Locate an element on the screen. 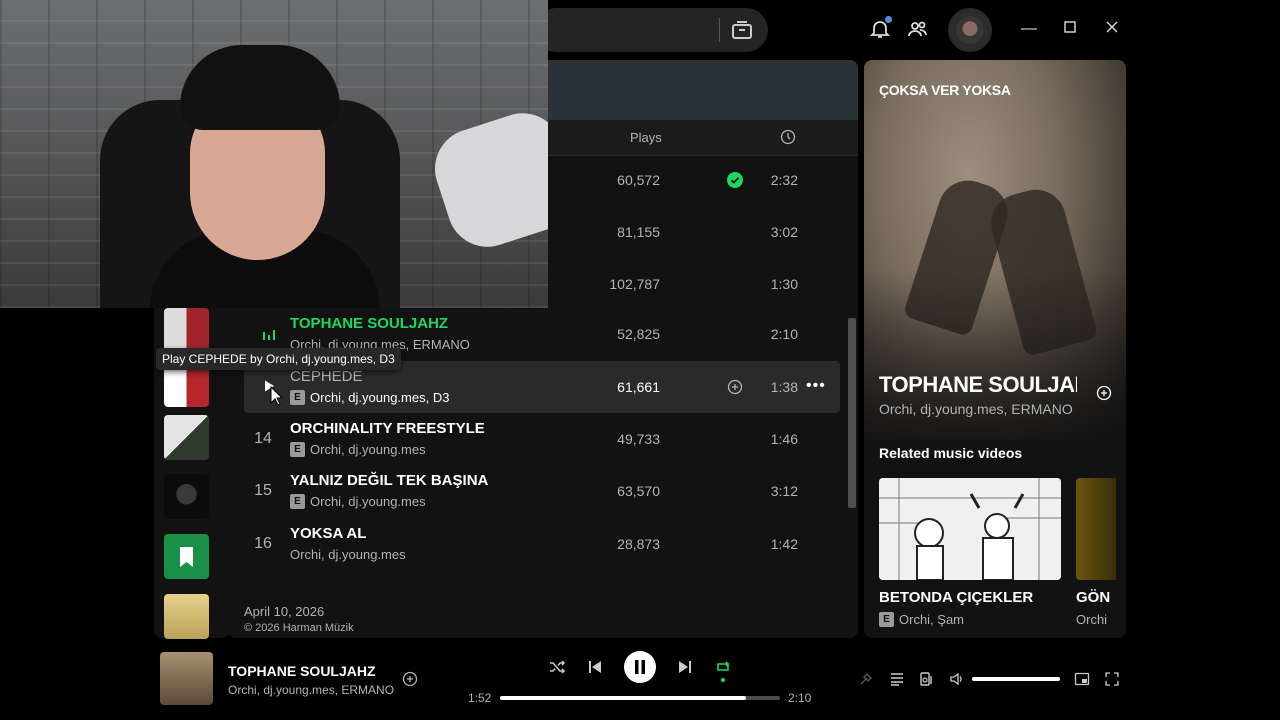 The image size is (1280, 720). search-divider is located at coordinates (719, 30).